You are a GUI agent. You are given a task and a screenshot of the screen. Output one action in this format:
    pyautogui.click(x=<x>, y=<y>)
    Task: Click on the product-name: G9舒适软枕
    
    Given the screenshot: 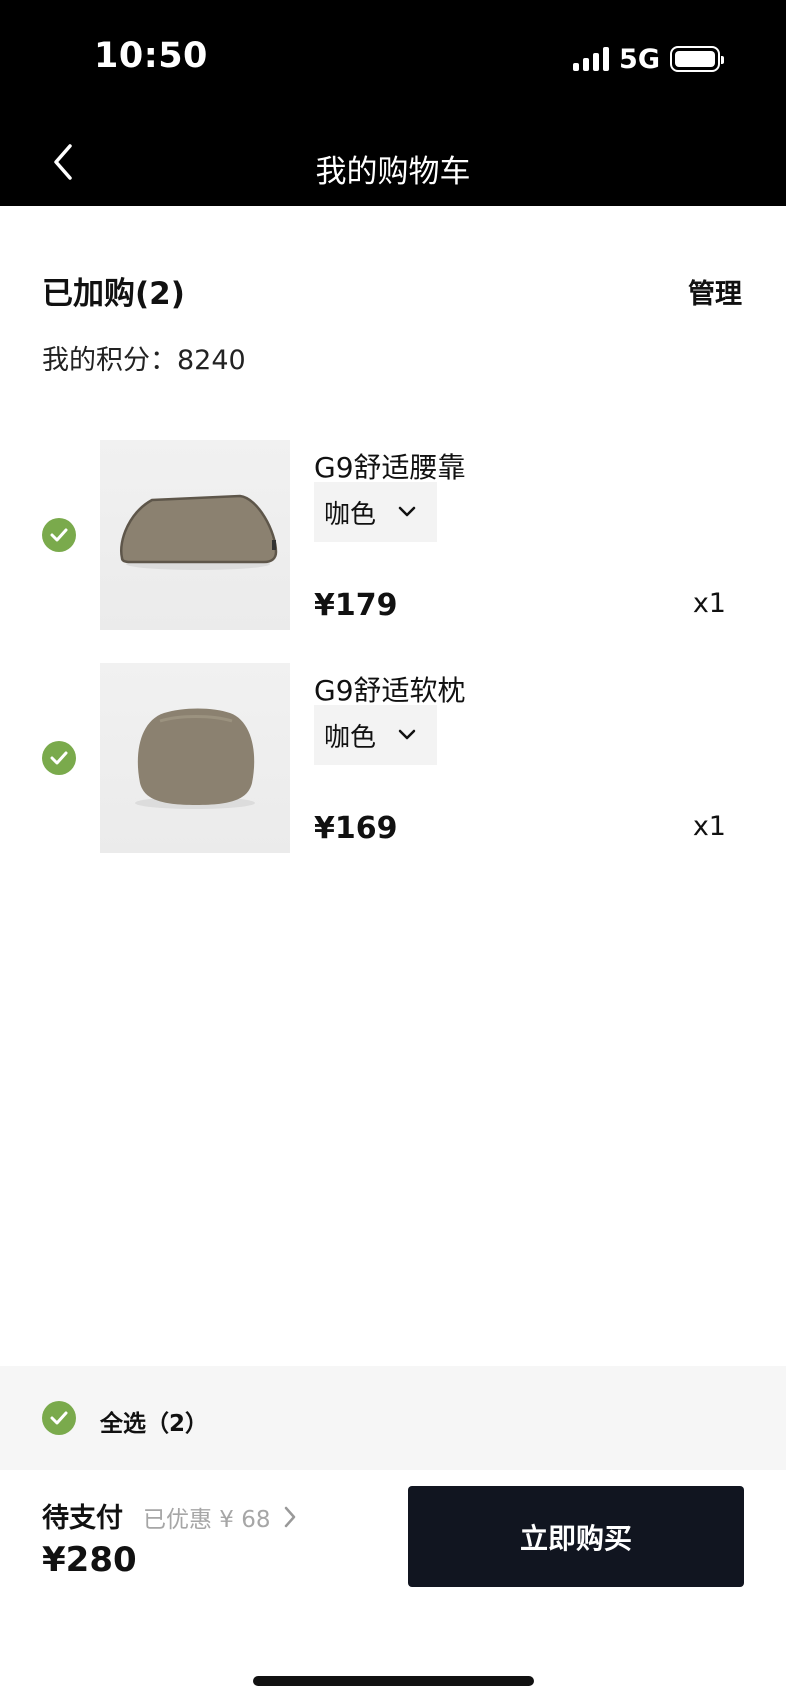 What is the action you would take?
    pyautogui.click(x=390, y=690)
    